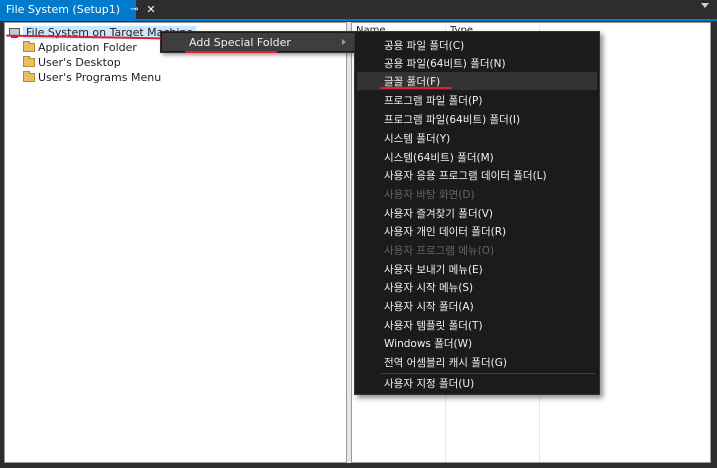 The image size is (717, 468). Describe the element at coordinates (231, 52) in the screenshot. I see `annotation-underline-add-special-folder` at that location.